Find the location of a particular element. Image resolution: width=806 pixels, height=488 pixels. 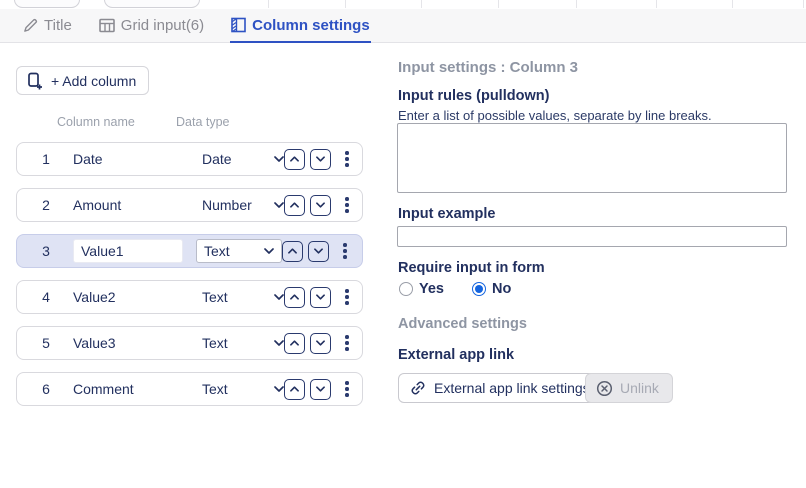

column-row-5: 5 Value3 Text is located at coordinates (189, 343).